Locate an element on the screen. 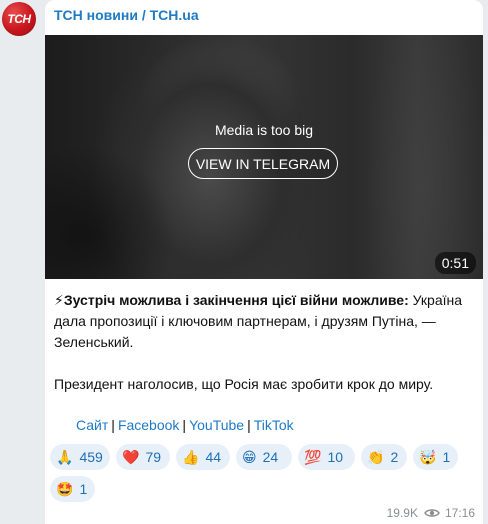 This screenshot has height=524, width=488. reaction-praying-hands: 🙏 459 is located at coordinates (80, 457).